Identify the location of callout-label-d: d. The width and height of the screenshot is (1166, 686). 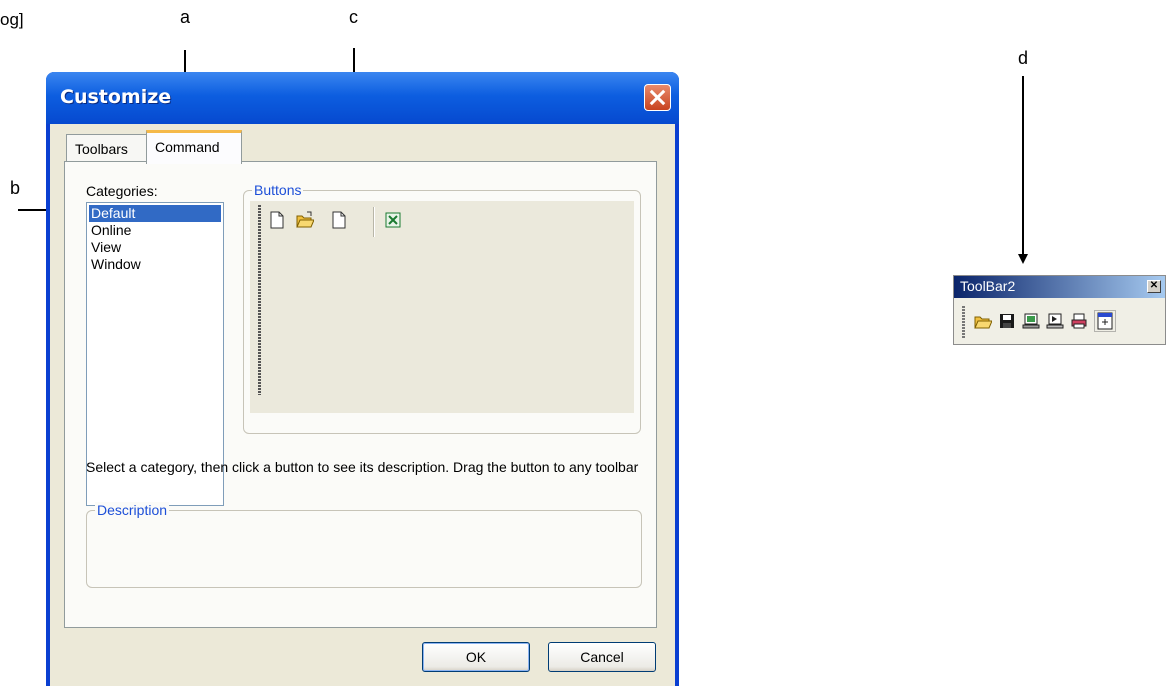
(1023, 58).